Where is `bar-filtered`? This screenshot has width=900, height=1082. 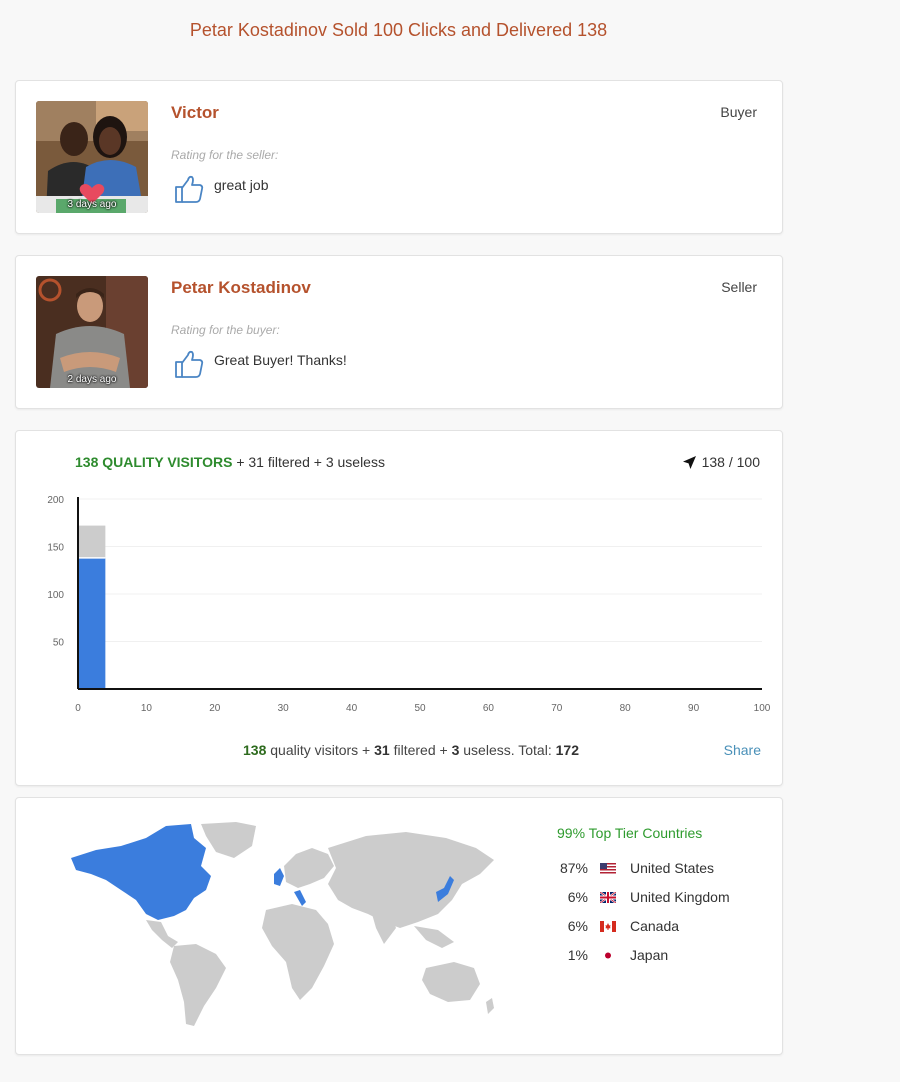 bar-filtered is located at coordinates (92, 541).